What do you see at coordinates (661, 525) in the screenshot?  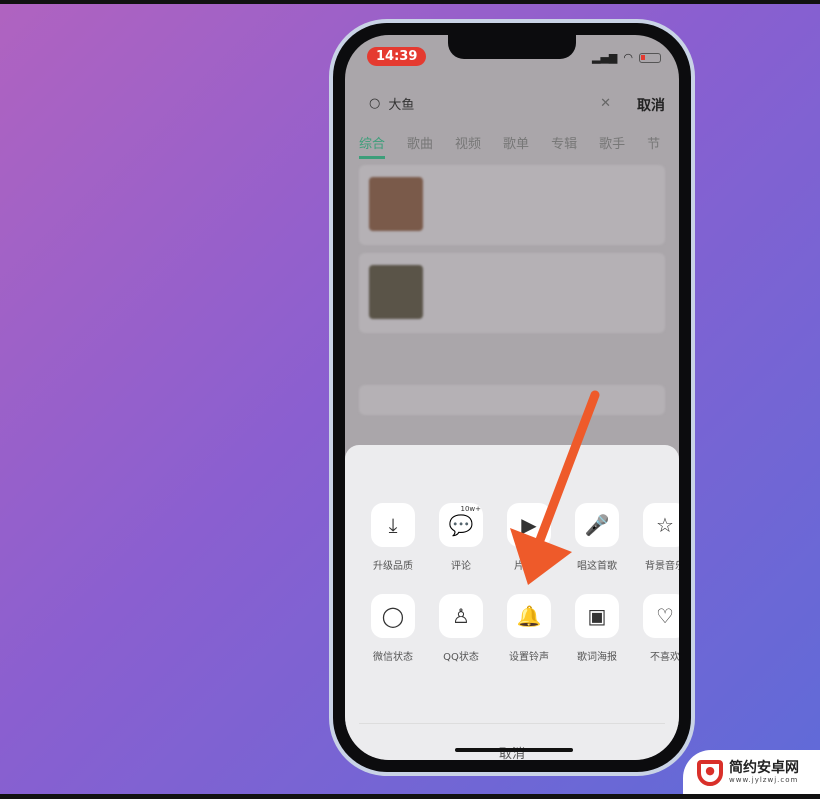 I see `star-music-icon: ☆` at bounding box center [661, 525].